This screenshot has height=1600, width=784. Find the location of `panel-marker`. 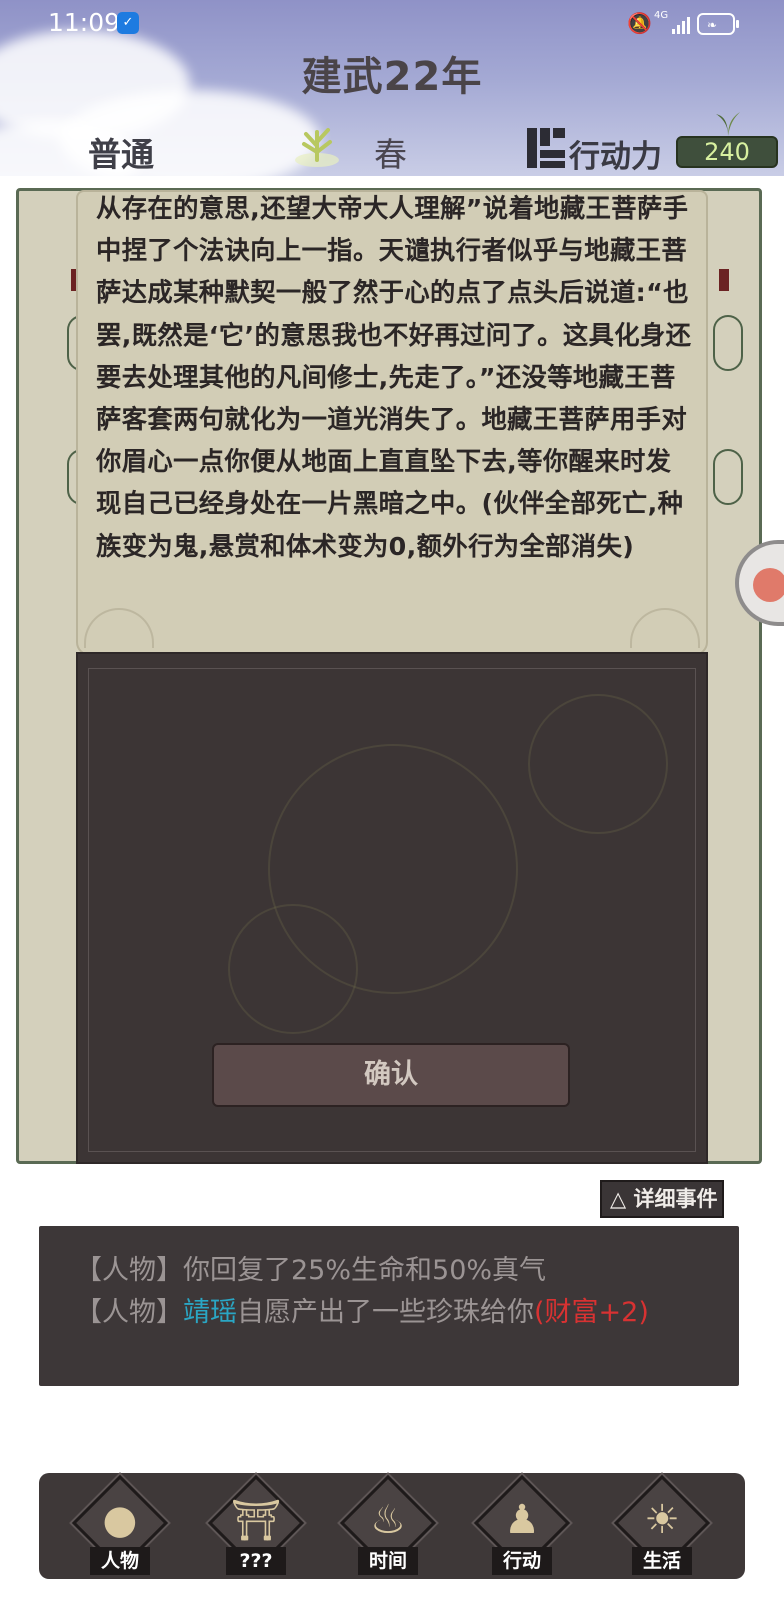

panel-marker is located at coordinates (724, 280).